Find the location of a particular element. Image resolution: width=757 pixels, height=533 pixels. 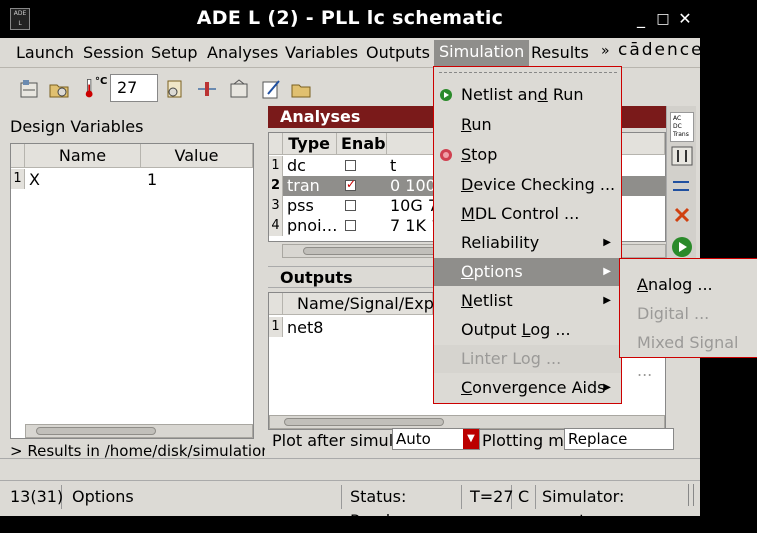

dropdown-arrow-icon: ▼ is located at coordinates (471, 439).